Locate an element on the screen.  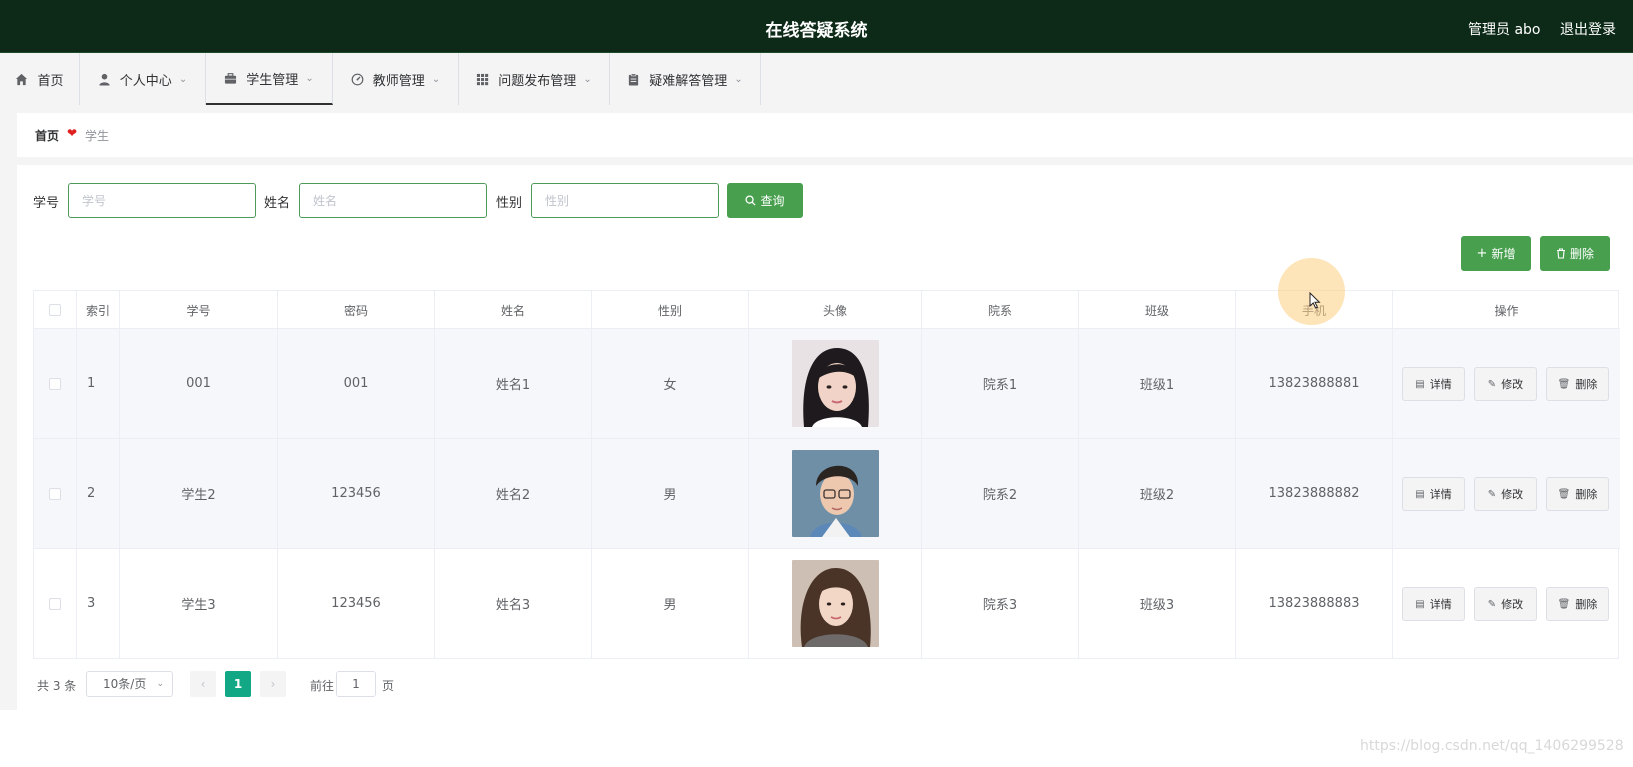
breadcrumb: 首页 ❤ 学生 is located at coordinates (825, 135).